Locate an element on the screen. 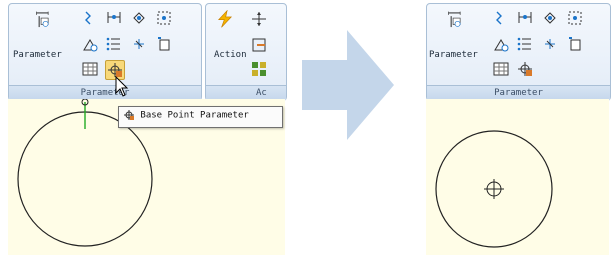 Image resolution: width=611 pixels, height=259 pixels. action-group-label: Ac is located at coordinates (246, 92).